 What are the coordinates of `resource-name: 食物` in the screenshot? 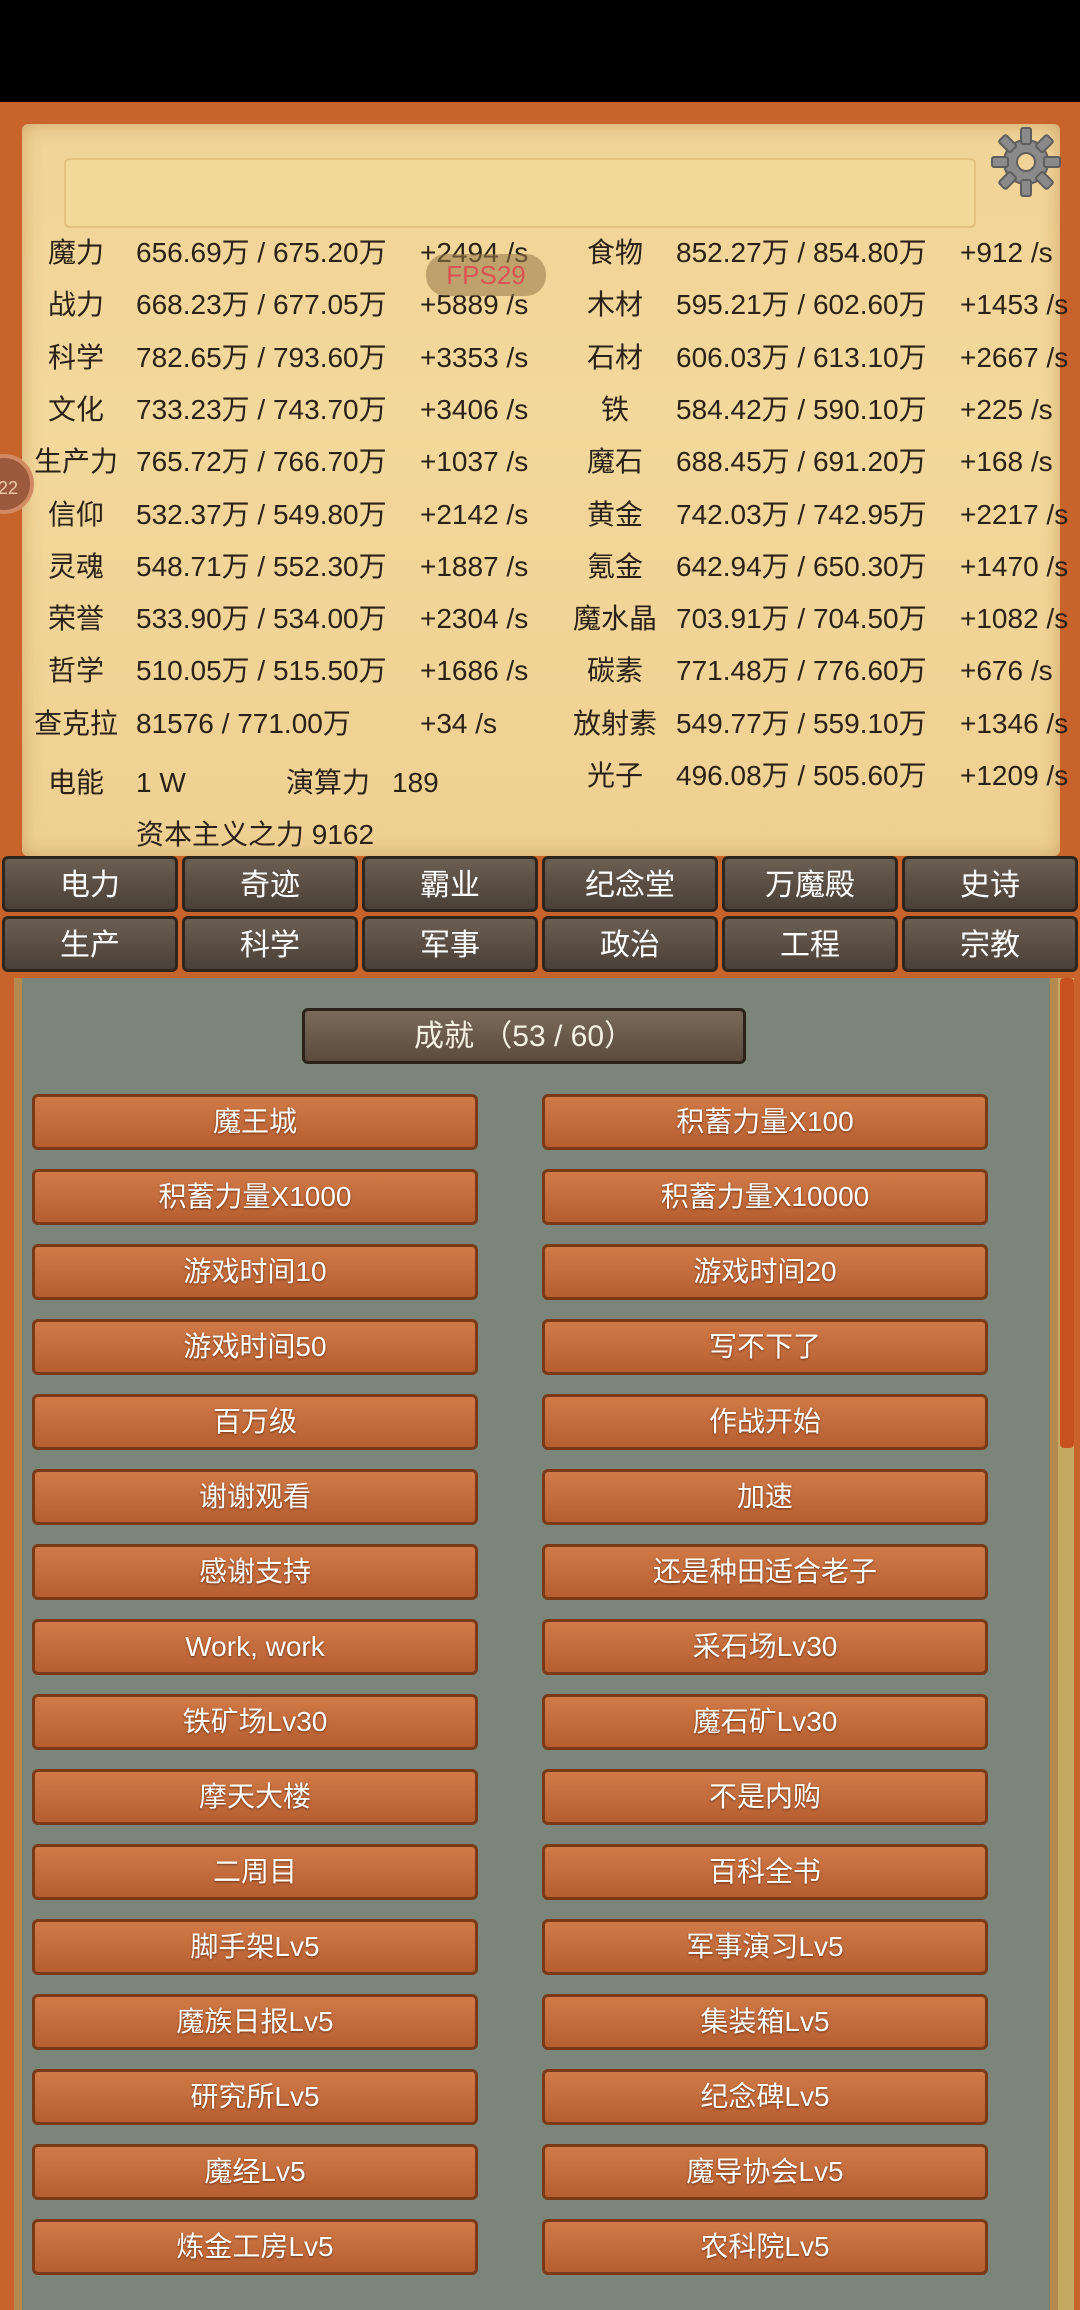 It's located at (614, 252).